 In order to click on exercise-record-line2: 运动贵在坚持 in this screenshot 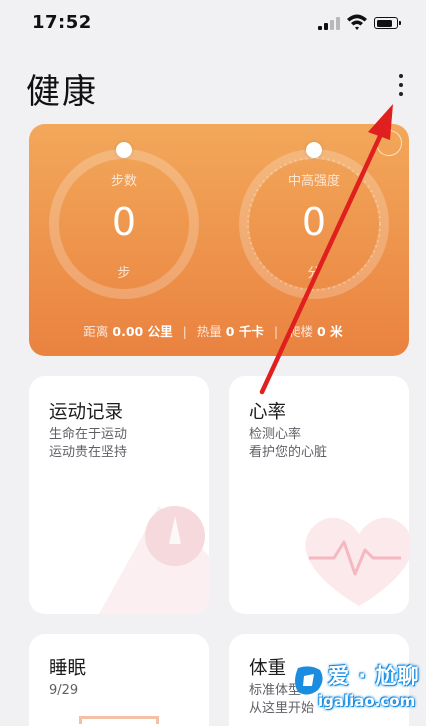, I will do `click(88, 452)`.